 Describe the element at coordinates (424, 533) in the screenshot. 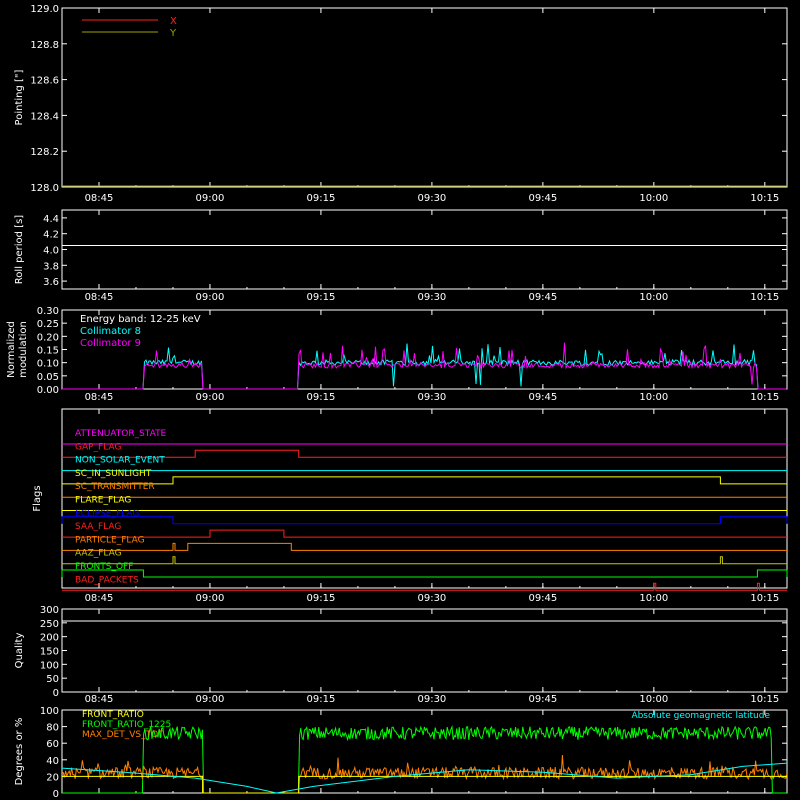

I see `flag-line-saa-flag` at that location.